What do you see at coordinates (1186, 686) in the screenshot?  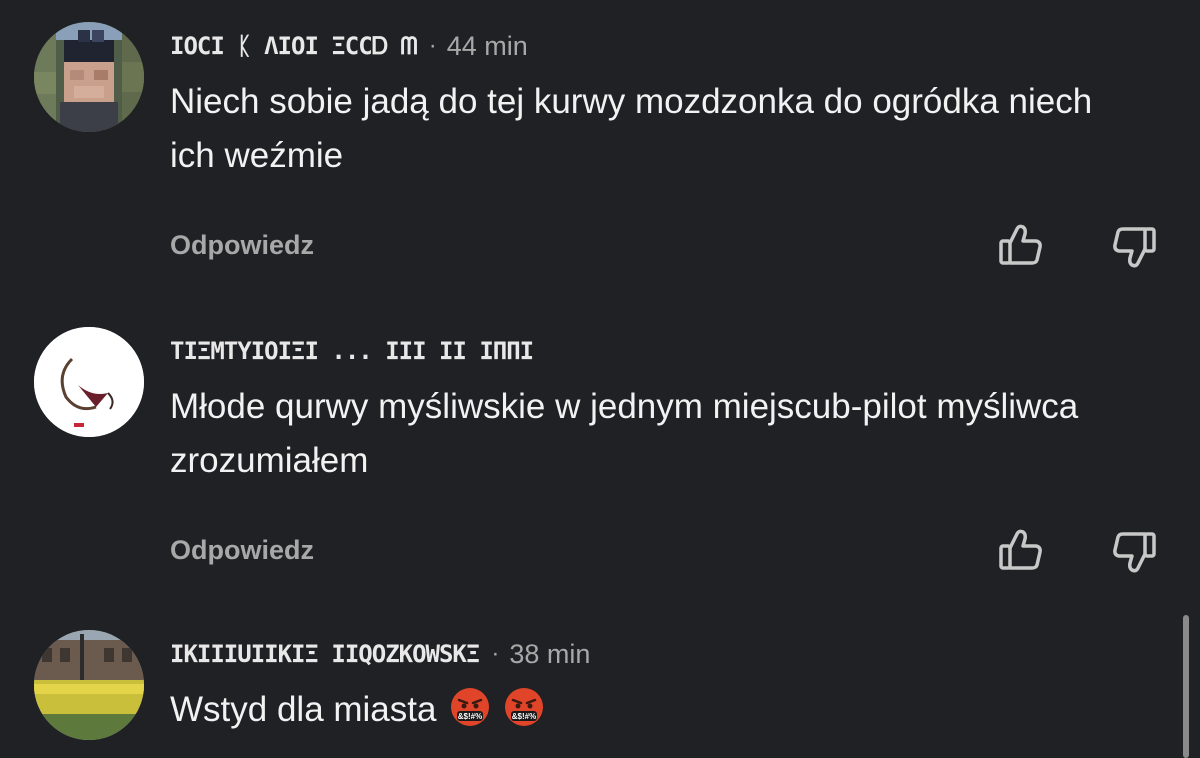 I see `scrollbar` at bounding box center [1186, 686].